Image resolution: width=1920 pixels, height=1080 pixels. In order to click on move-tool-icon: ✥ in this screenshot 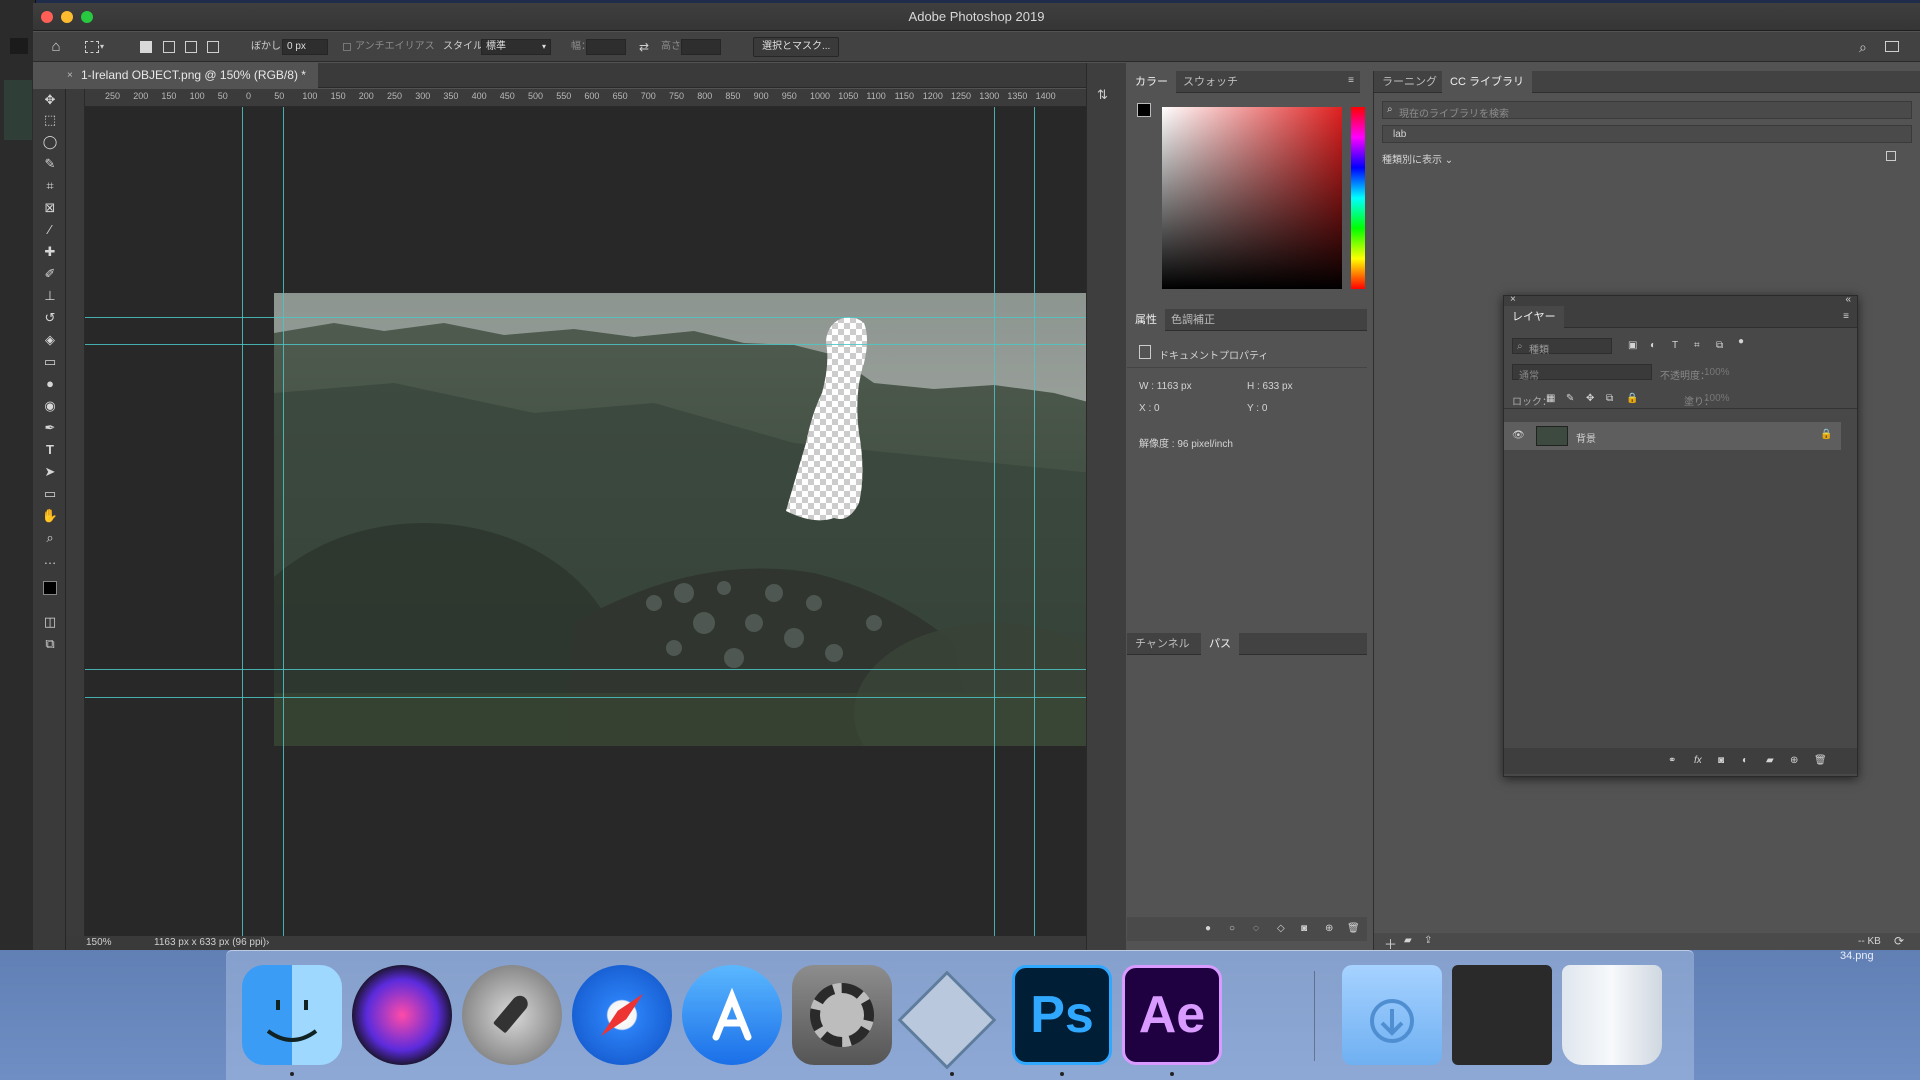, I will do `click(50, 100)`.